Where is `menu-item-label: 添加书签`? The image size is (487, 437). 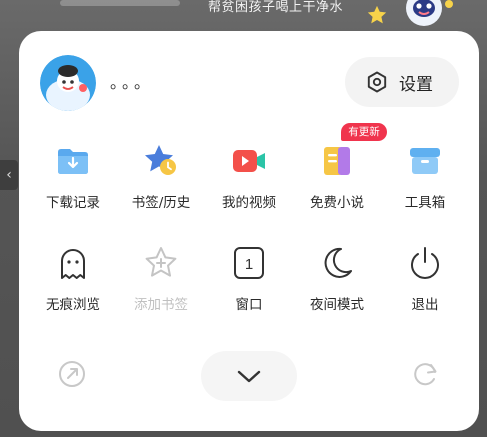
menu-item-label: 添加书签 is located at coordinates (161, 305).